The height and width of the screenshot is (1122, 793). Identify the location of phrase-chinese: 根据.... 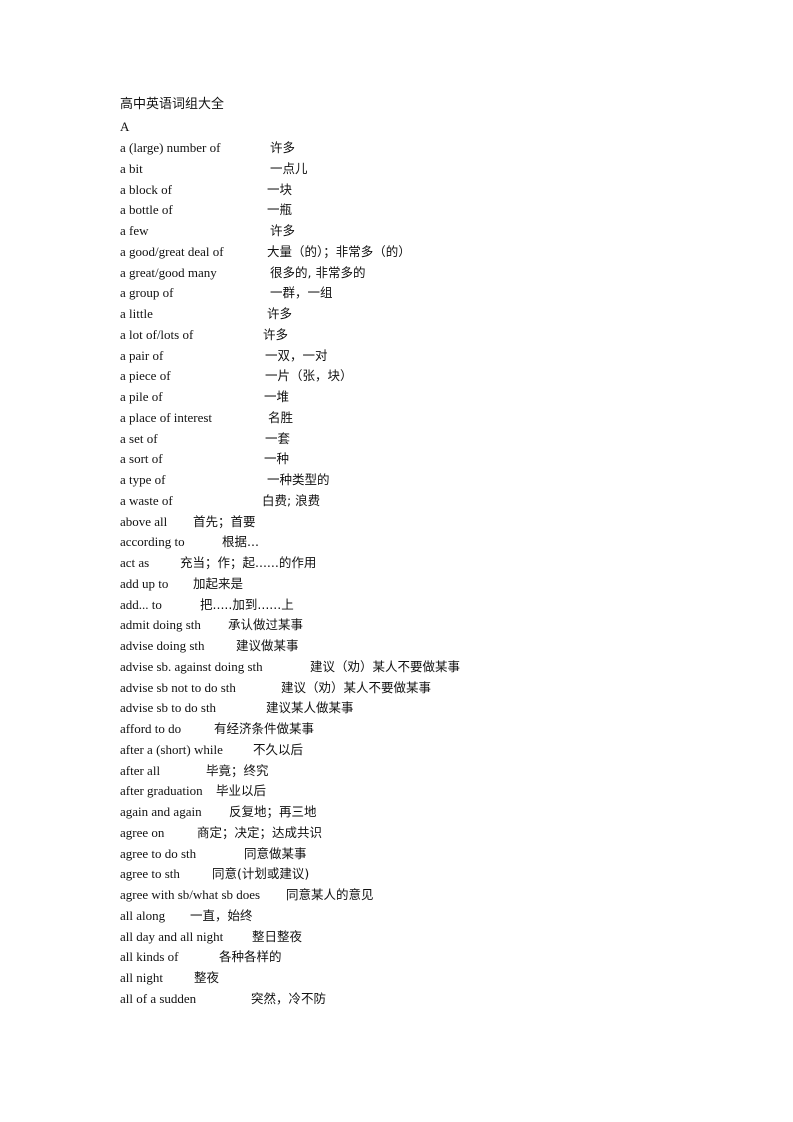
(240, 542).